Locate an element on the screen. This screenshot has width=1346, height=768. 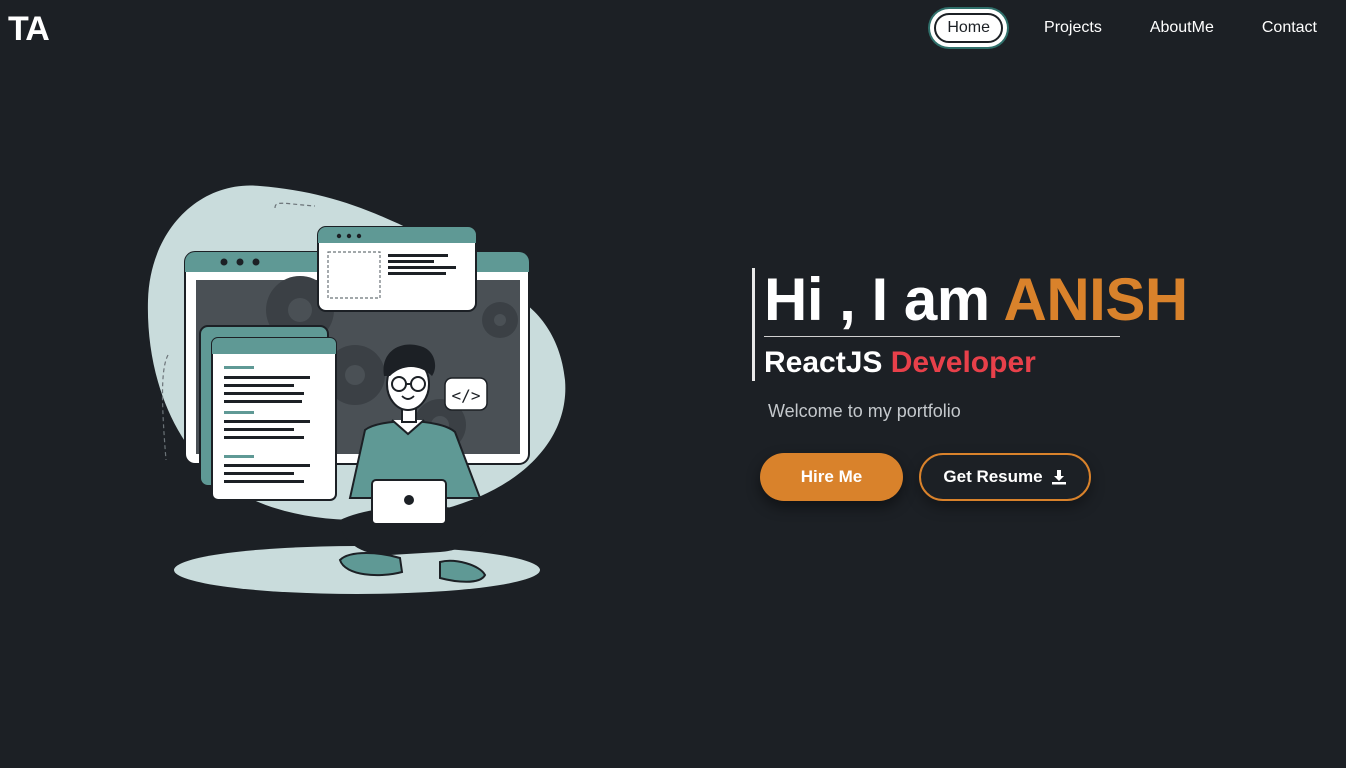
hero-headline: Hi , I am ANISH is located at coordinates (1018, 300).